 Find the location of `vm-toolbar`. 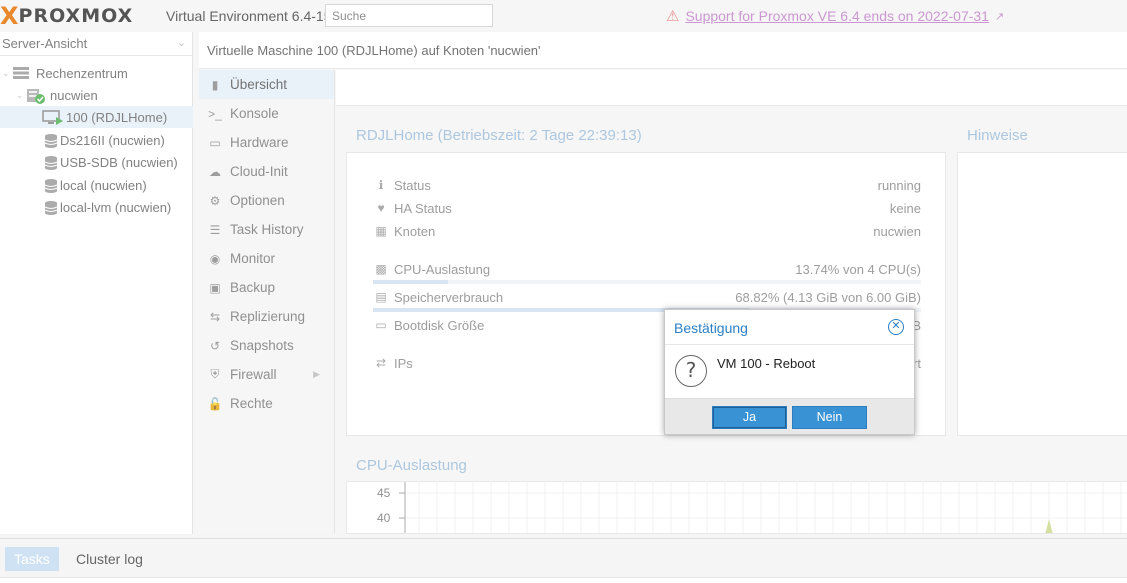

vm-toolbar is located at coordinates (731, 88).